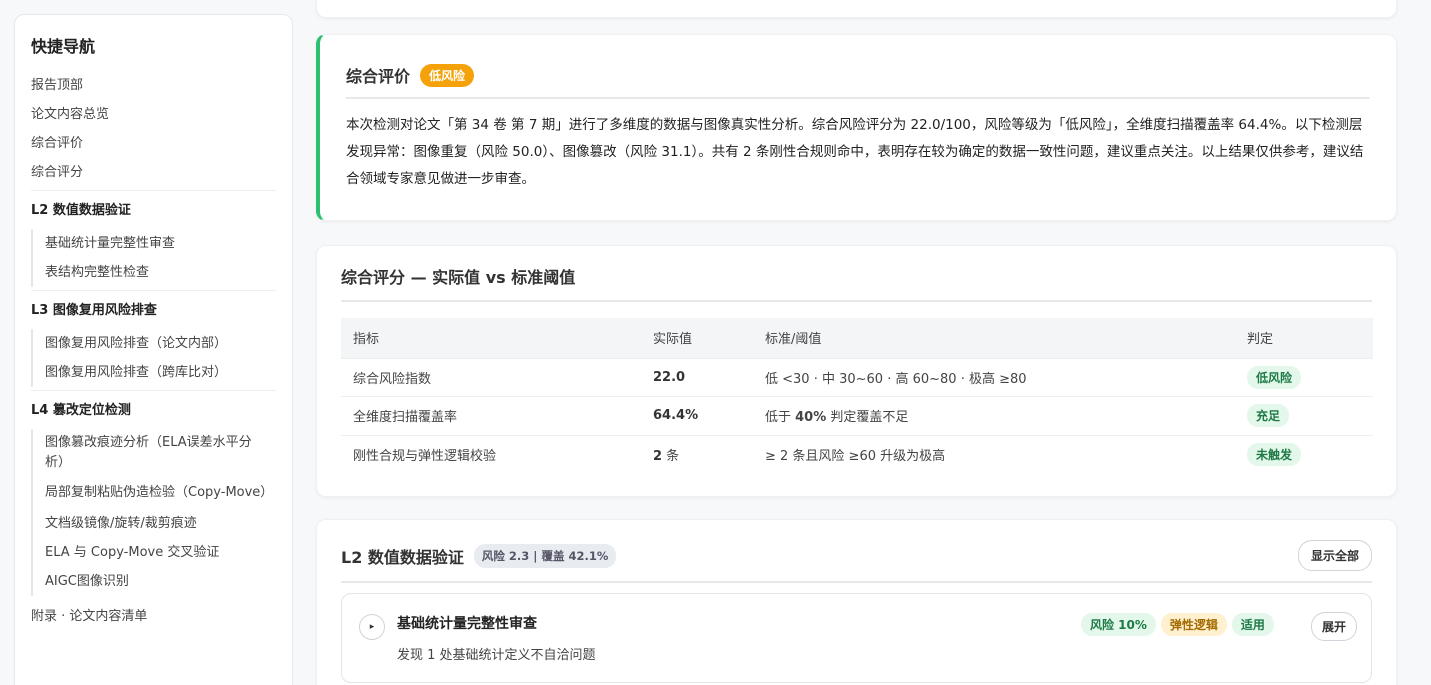  Describe the element at coordinates (160, 272) in the screenshot. I see `nav-link-table-structure: 表结构完整性检查` at that location.